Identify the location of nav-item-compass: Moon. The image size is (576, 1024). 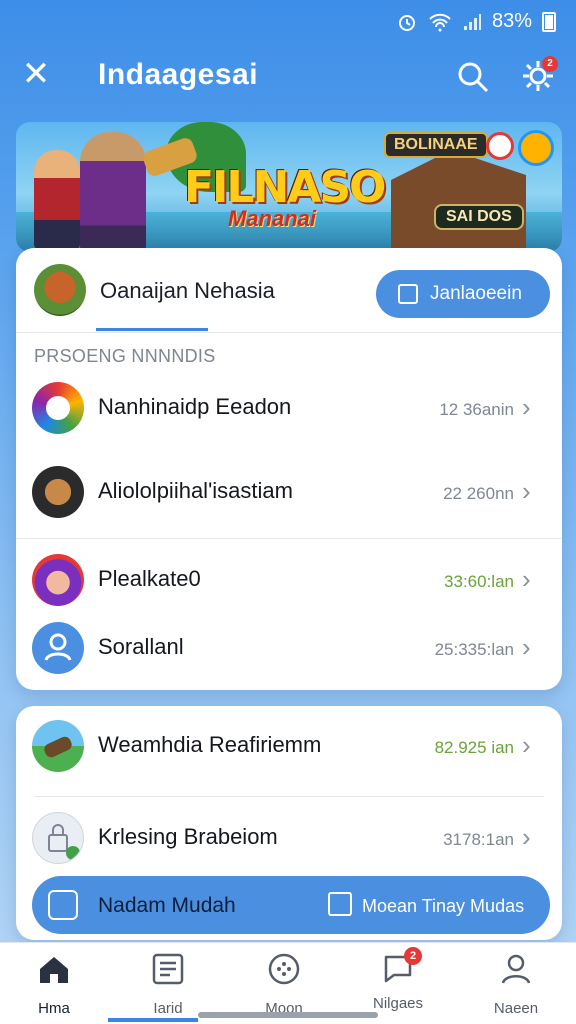
(284, 984).